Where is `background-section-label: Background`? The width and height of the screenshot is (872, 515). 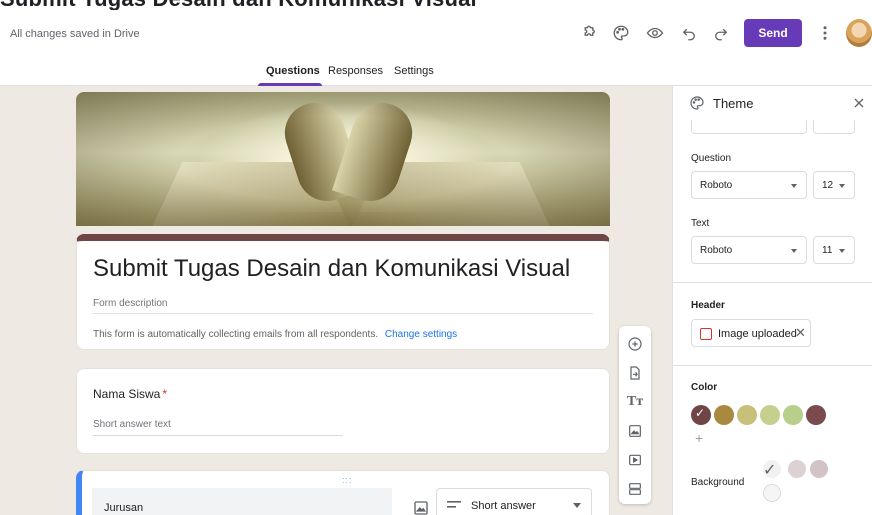 background-section-label: Background is located at coordinates (718, 482).